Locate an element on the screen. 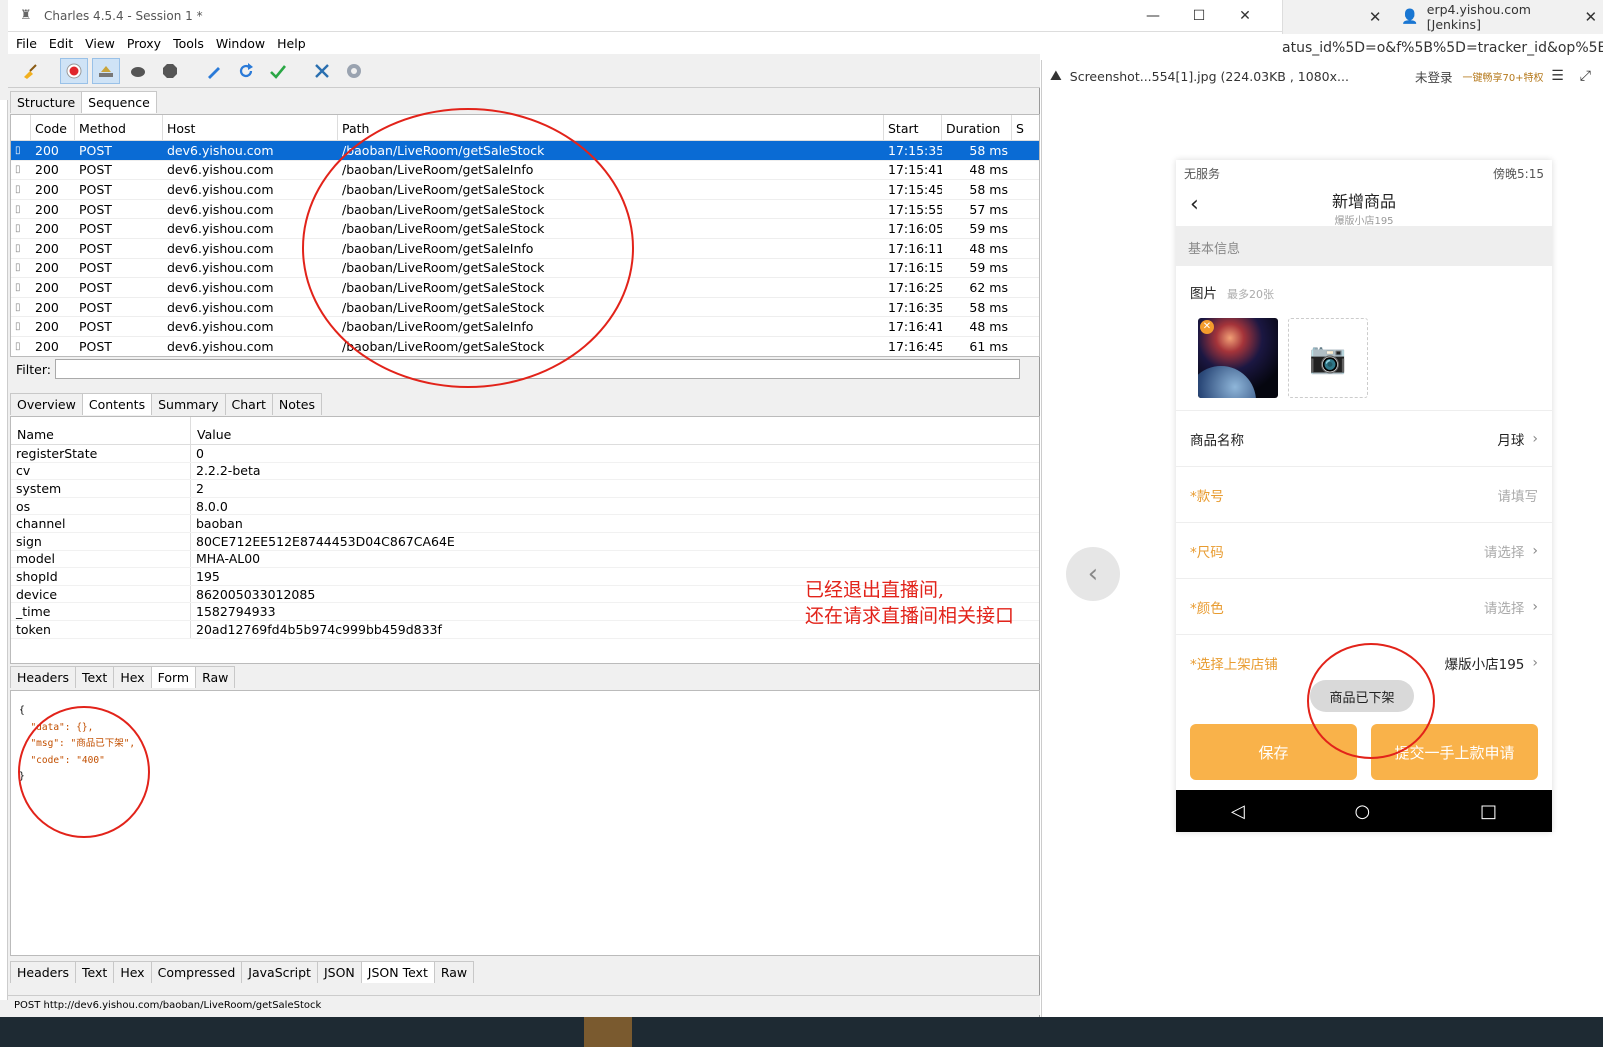 The image size is (1603, 1047). field-label: *颜色 is located at coordinates (1207, 608).